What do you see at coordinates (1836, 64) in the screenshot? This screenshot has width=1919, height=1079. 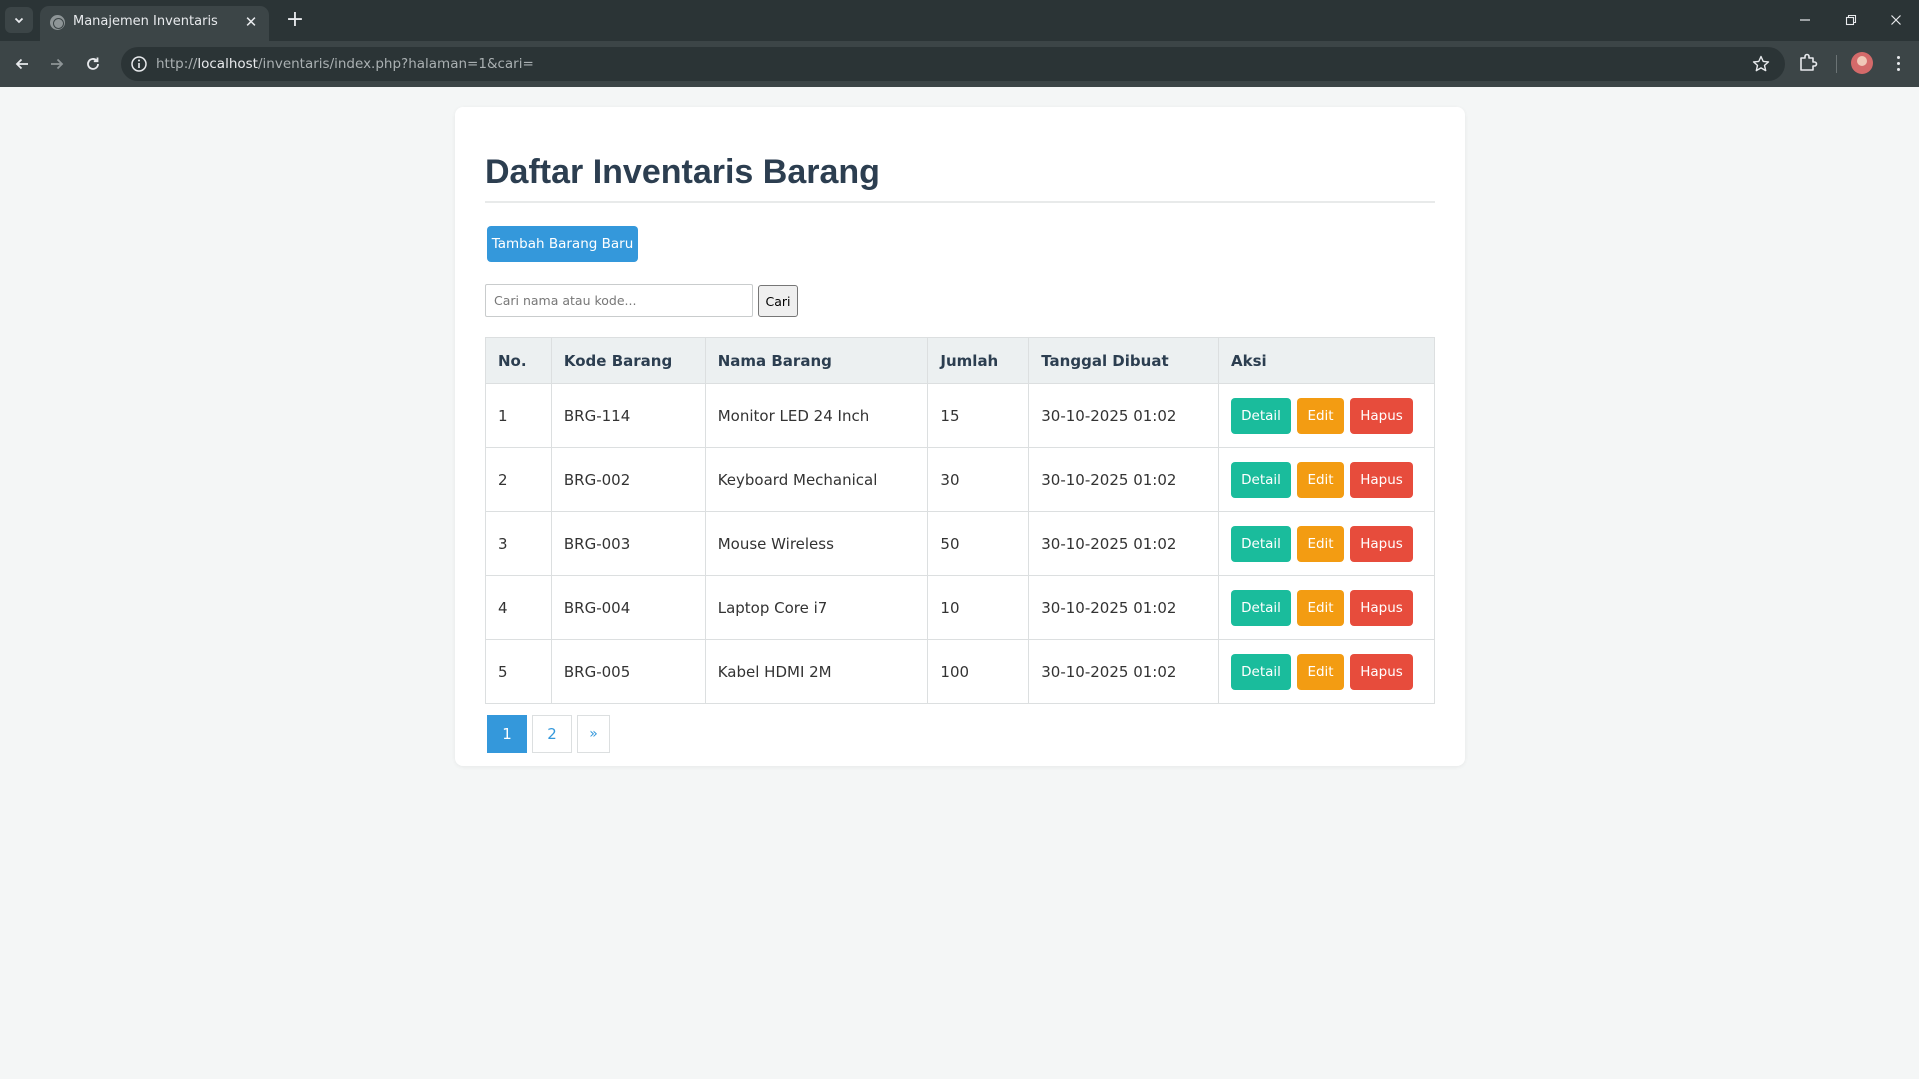 I see `toolbar-divider` at bounding box center [1836, 64].